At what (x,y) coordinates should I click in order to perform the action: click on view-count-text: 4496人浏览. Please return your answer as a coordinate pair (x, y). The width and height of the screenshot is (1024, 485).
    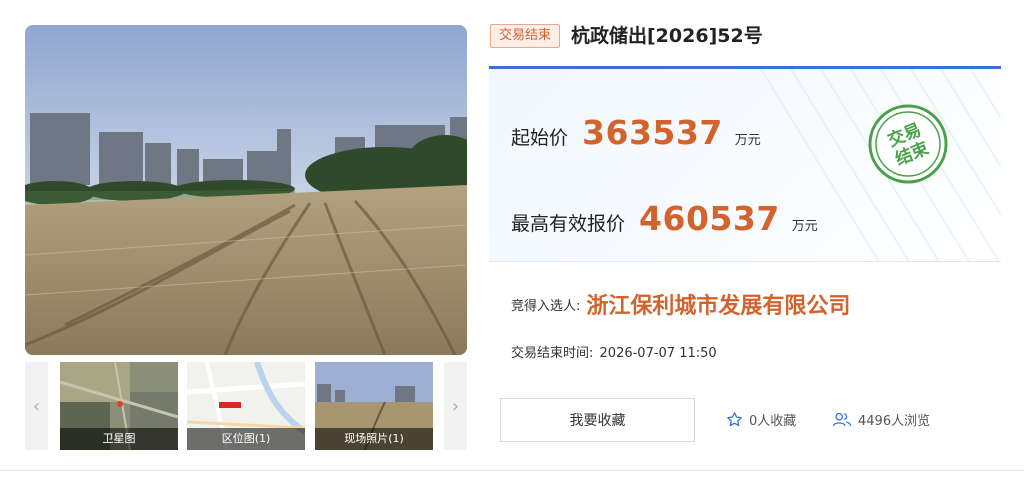
    Looking at the image, I should click on (894, 421).